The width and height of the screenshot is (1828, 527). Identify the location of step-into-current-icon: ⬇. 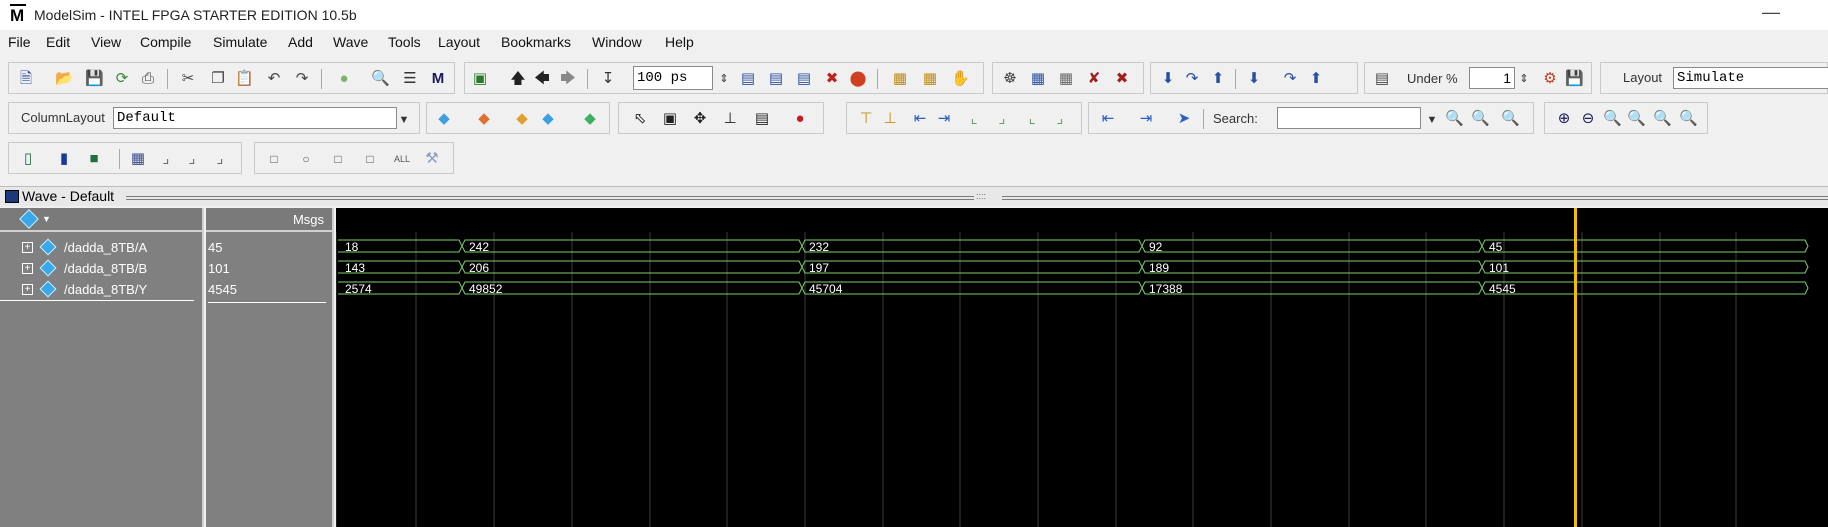
(1254, 79).